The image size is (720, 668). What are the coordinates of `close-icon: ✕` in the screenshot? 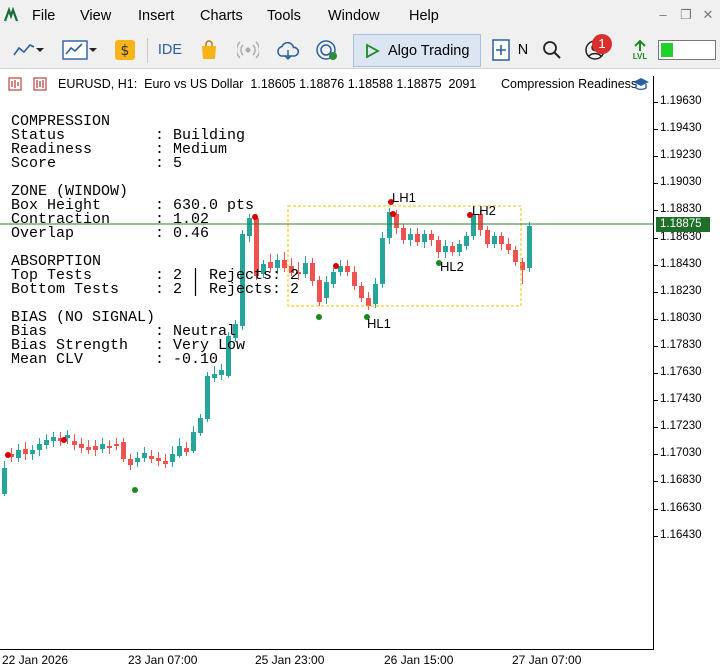 It's located at (708, 15).